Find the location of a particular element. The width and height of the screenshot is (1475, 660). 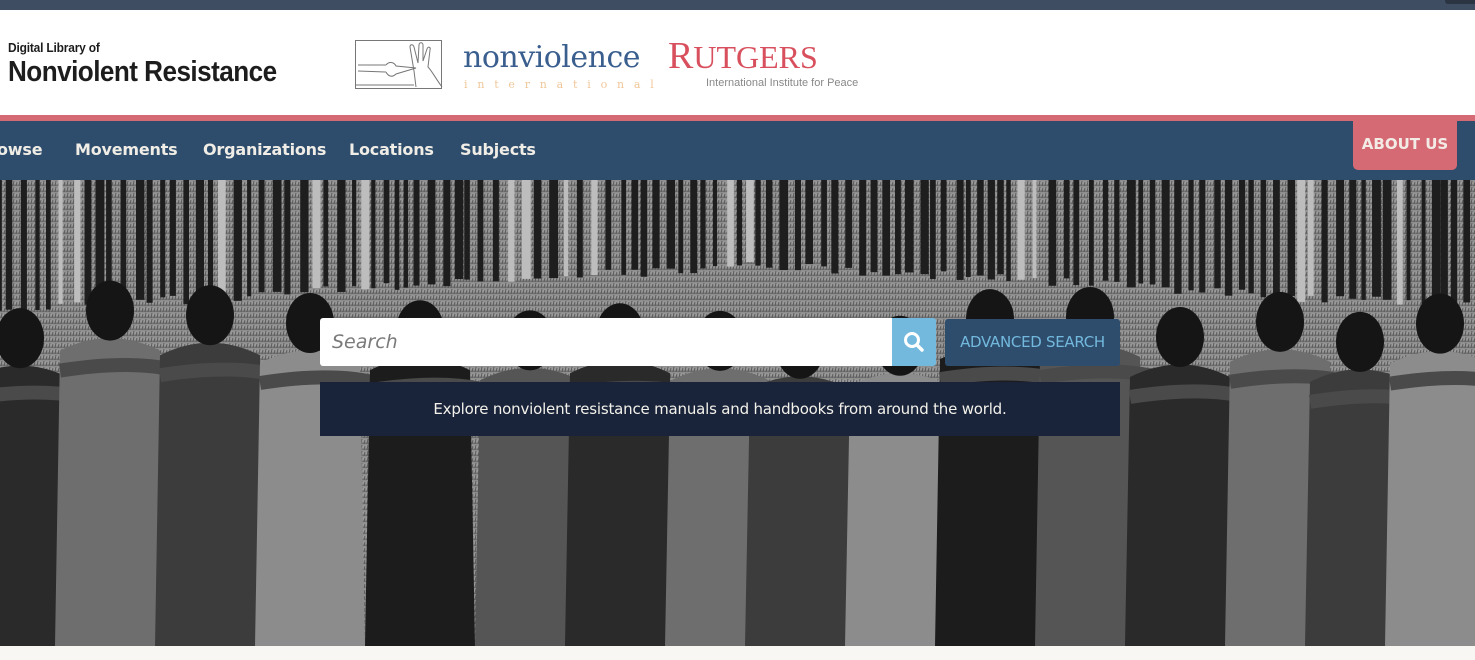

site-title-small: Digital Library of is located at coordinates (54, 47).